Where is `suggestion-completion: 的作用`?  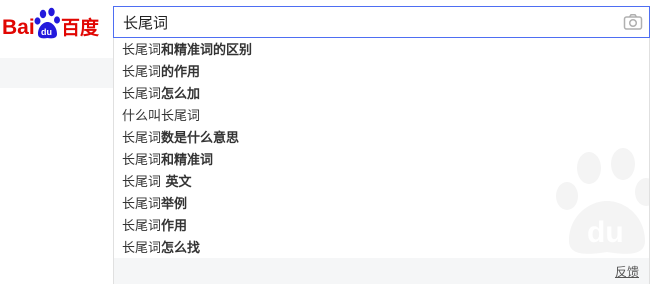 suggestion-completion: 的作用 is located at coordinates (181, 72).